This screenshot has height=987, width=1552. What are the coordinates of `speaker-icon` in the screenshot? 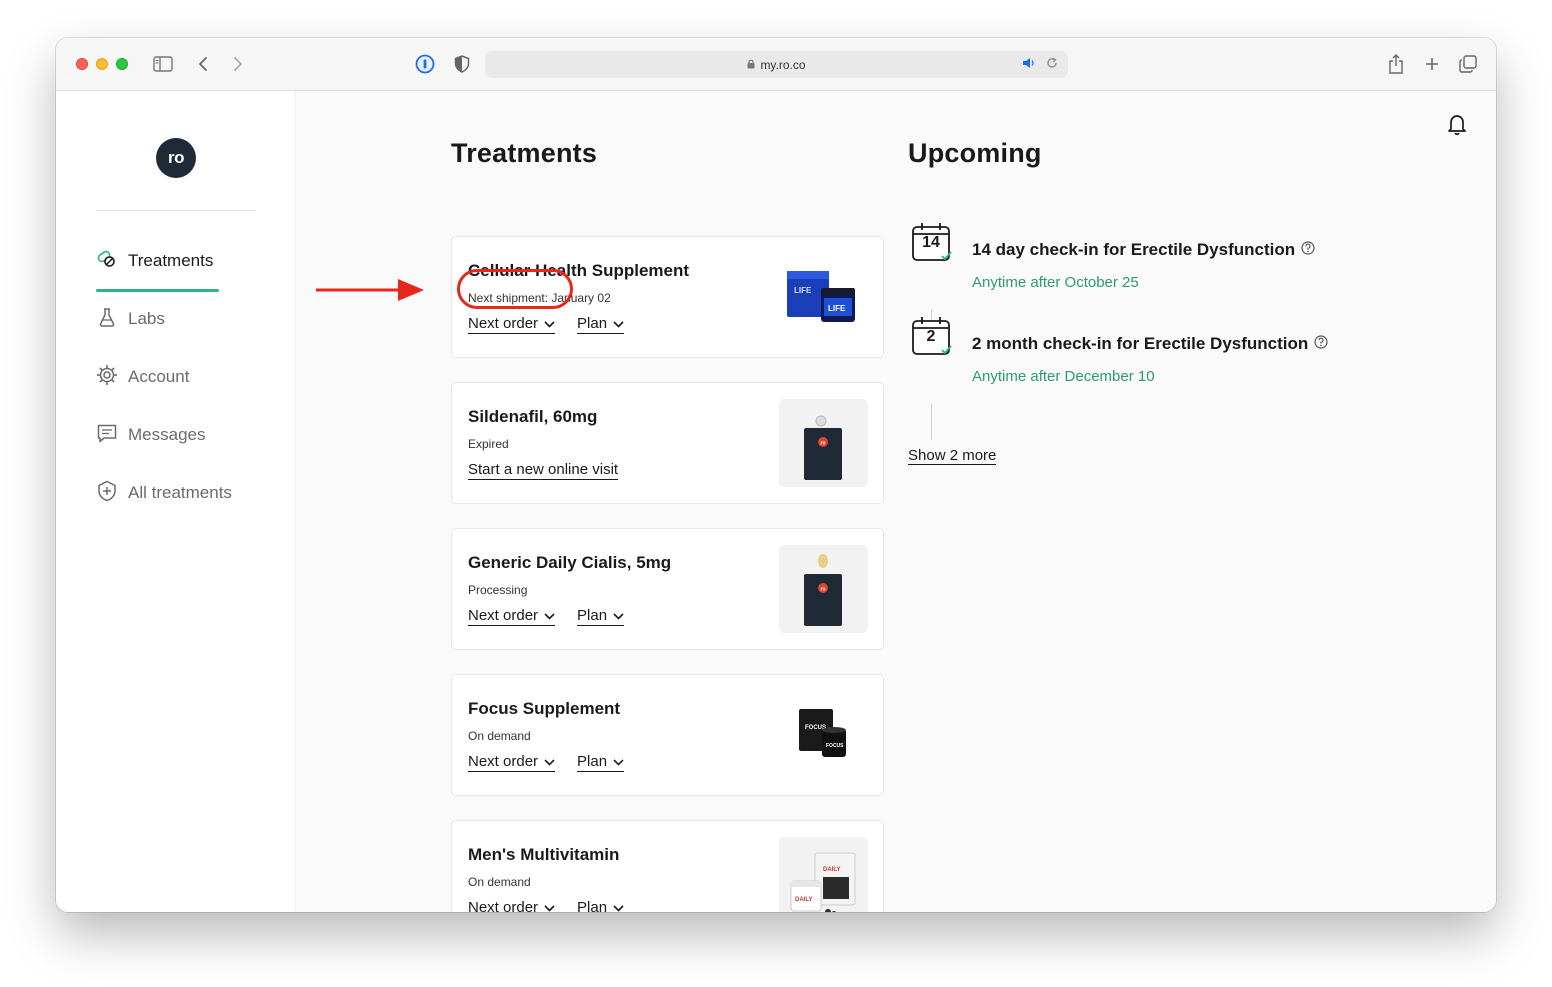 It's located at (1029, 64).